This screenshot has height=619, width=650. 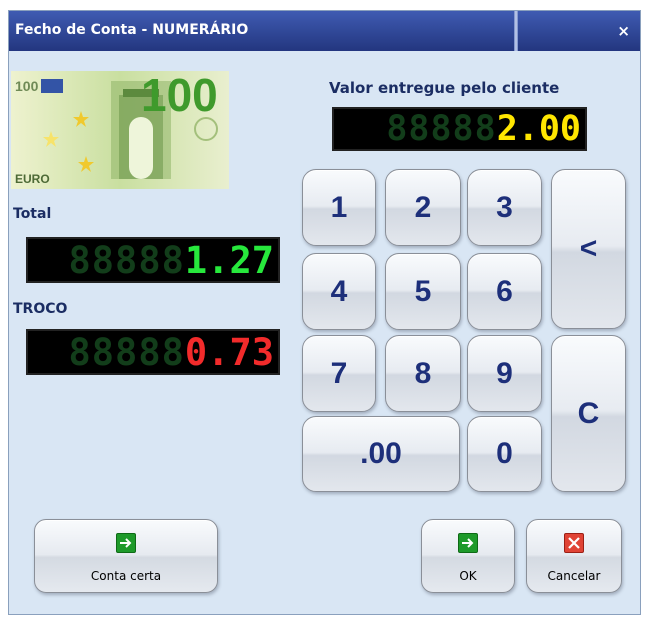 I want to click on key-9: 9, so click(x=504, y=373).